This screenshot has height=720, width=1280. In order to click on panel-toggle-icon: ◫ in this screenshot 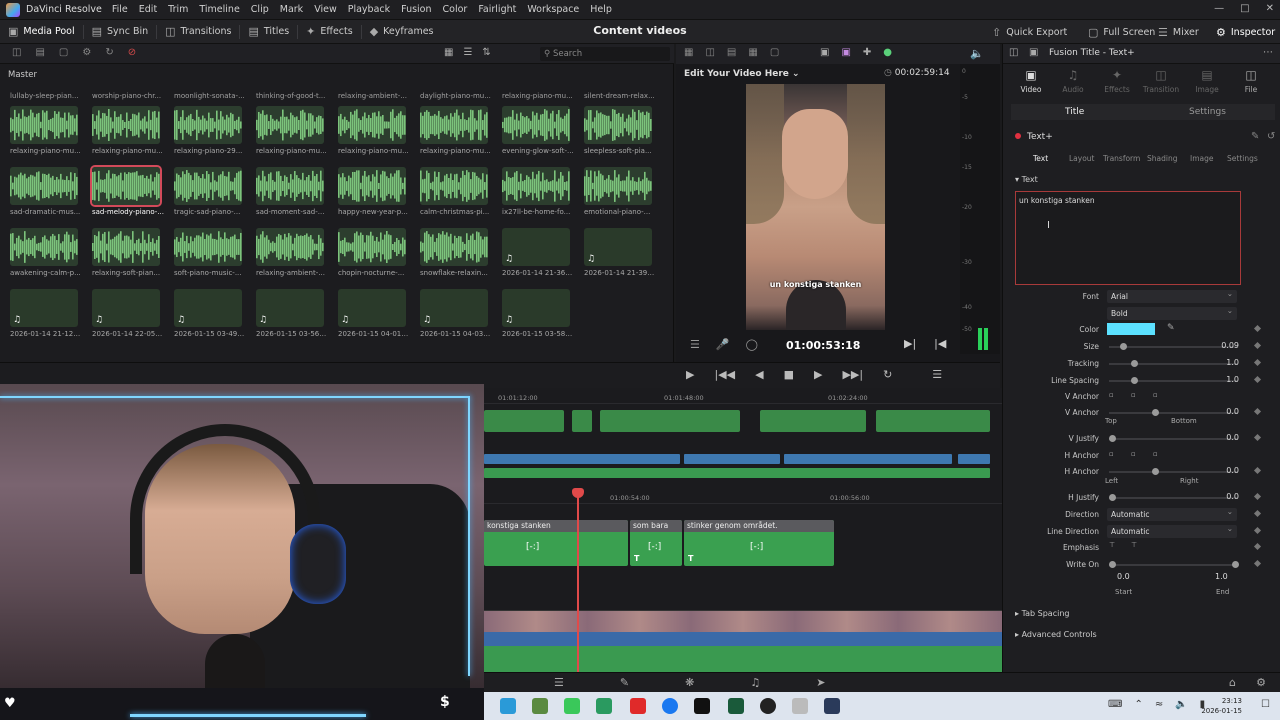, I will do `click(16, 52)`.